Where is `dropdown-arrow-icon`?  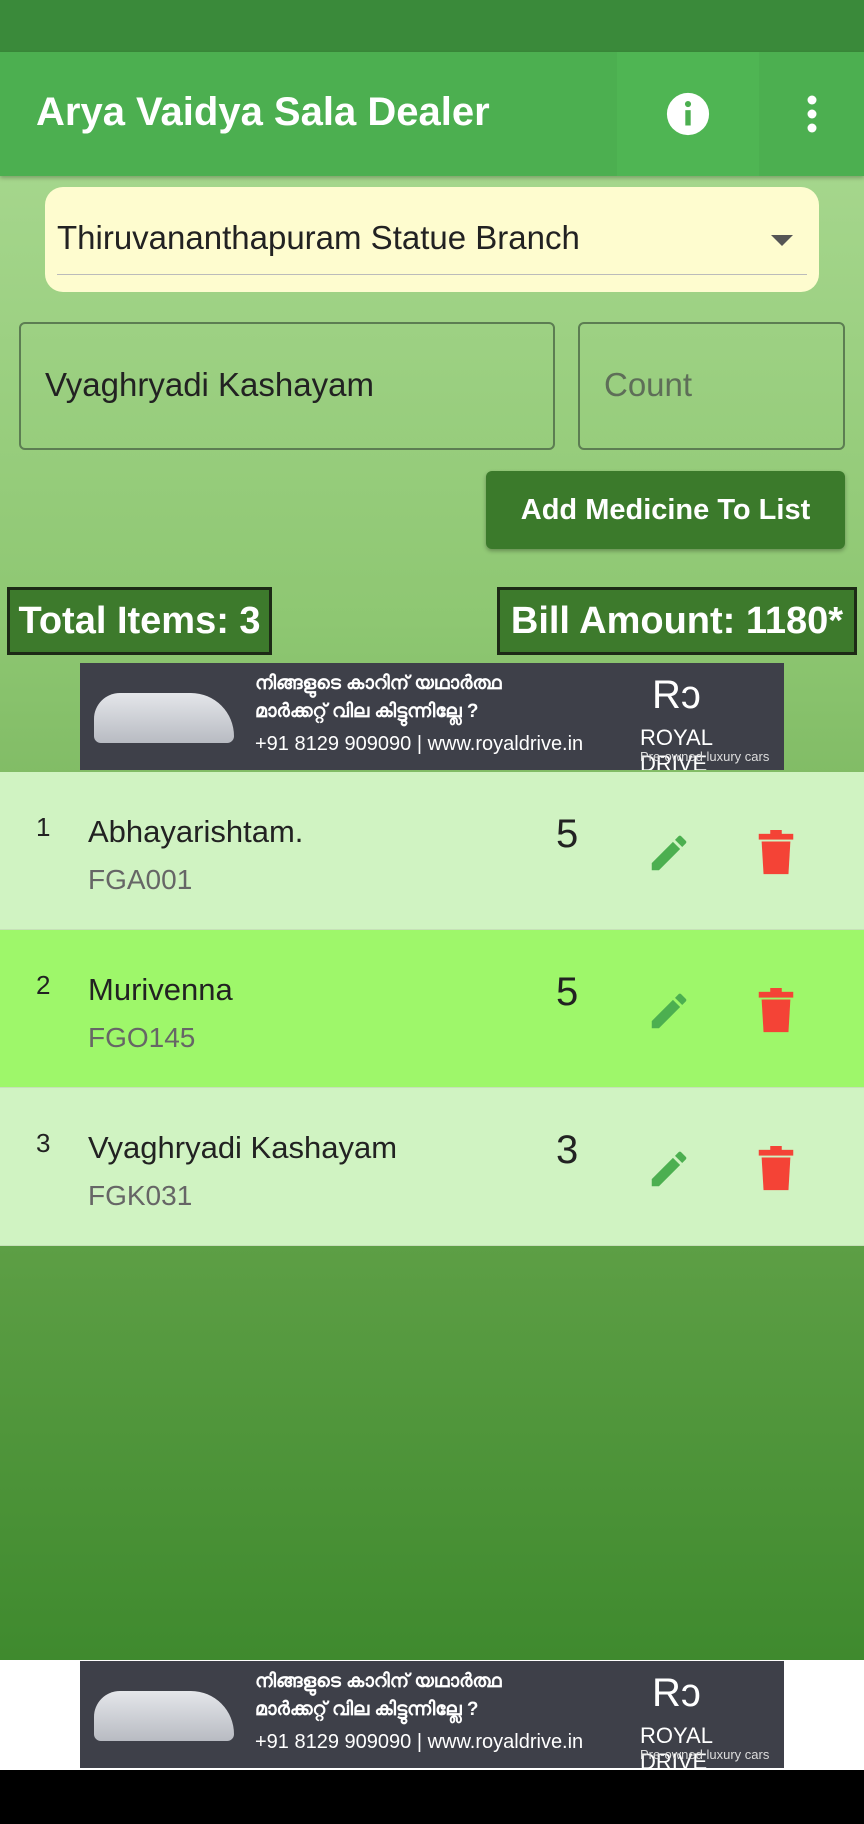 dropdown-arrow-icon is located at coordinates (782, 240).